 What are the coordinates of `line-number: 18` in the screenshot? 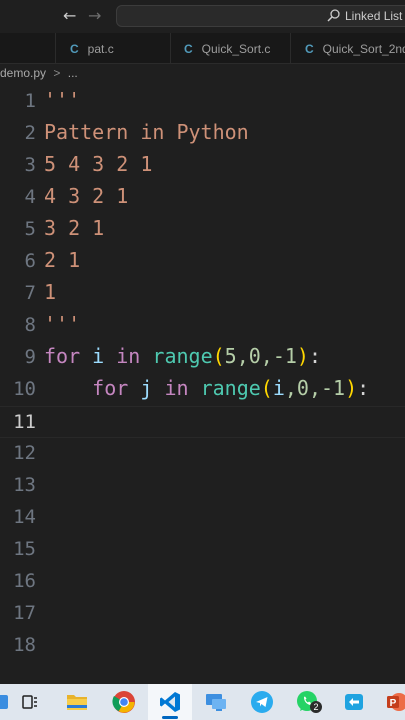 It's located at (24, 645).